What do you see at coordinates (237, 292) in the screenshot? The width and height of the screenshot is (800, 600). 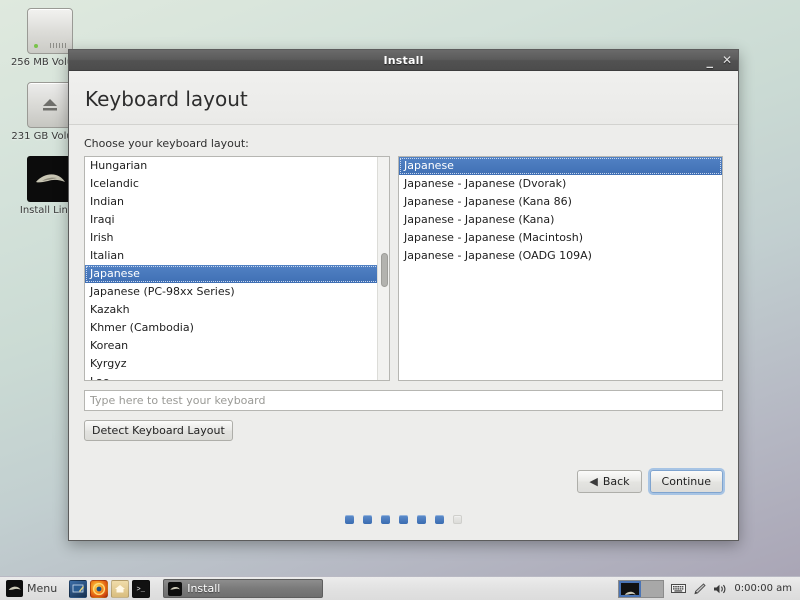 I see `keyboard-layout-item: Japanese (PC-98xx Series)` at bounding box center [237, 292].